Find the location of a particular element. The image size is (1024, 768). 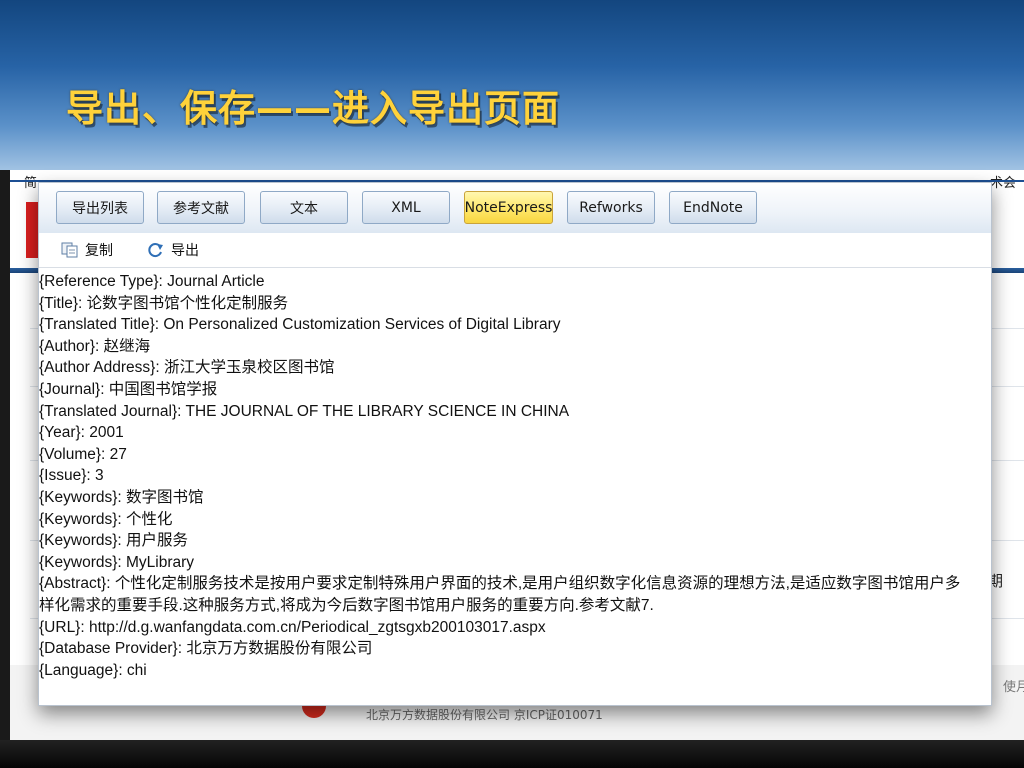

record-line: {Keywords}: MyLibrary is located at coordinates (117, 562).